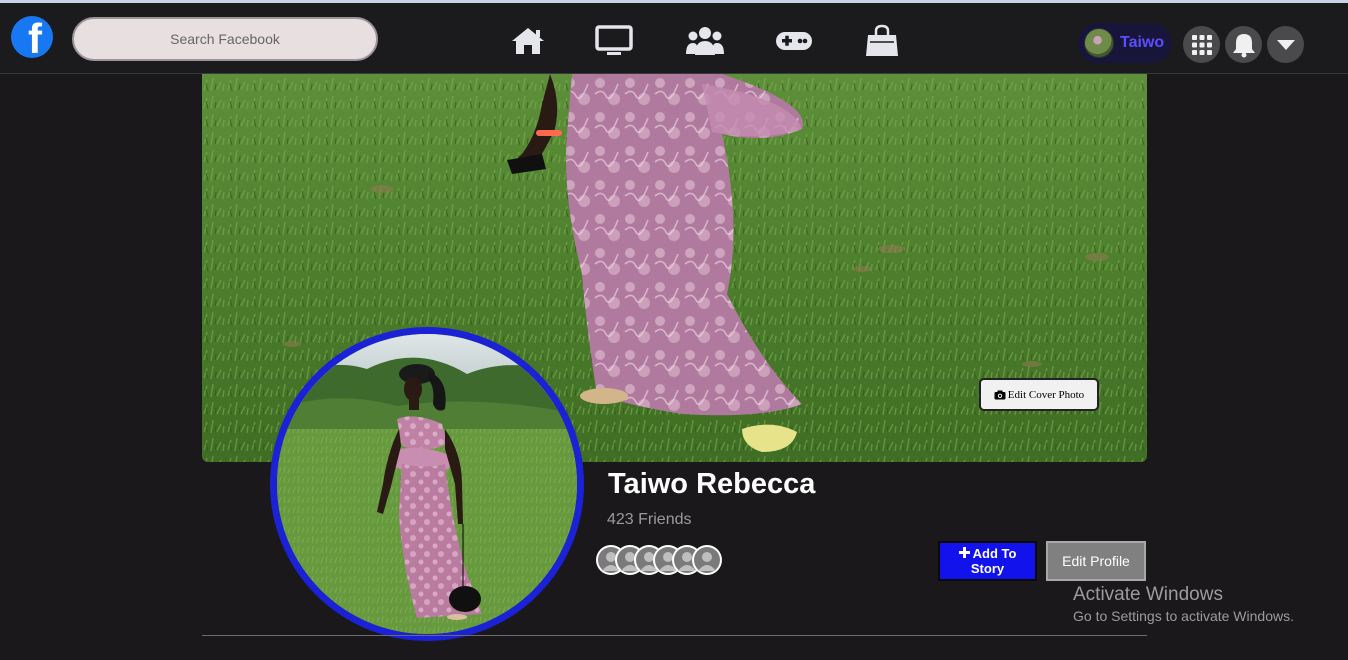 The height and width of the screenshot is (660, 1348). Describe the element at coordinates (35, 37) in the screenshot. I see `facebook-logo-letter: f` at that location.